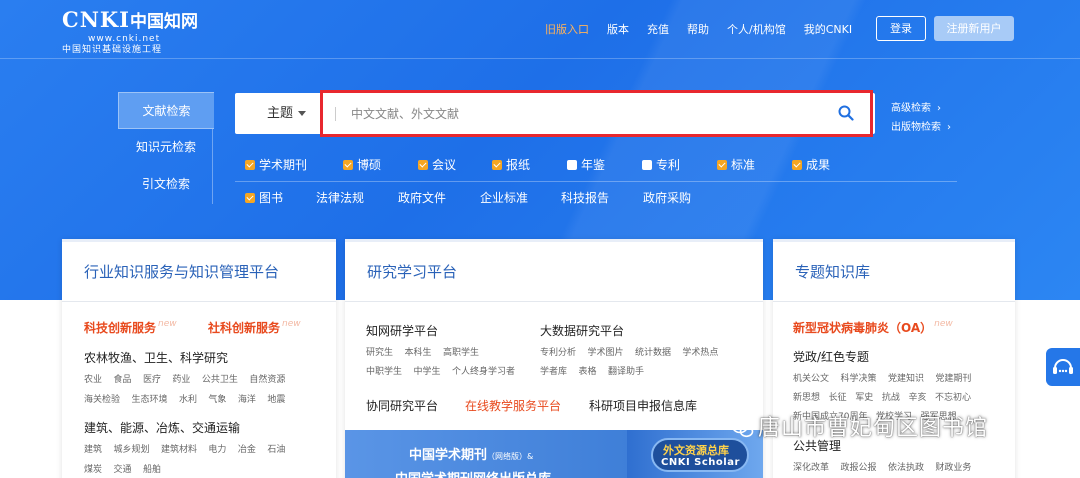 The height and width of the screenshot is (478, 1080). I want to click on filter-patent: 专利, so click(661, 164).